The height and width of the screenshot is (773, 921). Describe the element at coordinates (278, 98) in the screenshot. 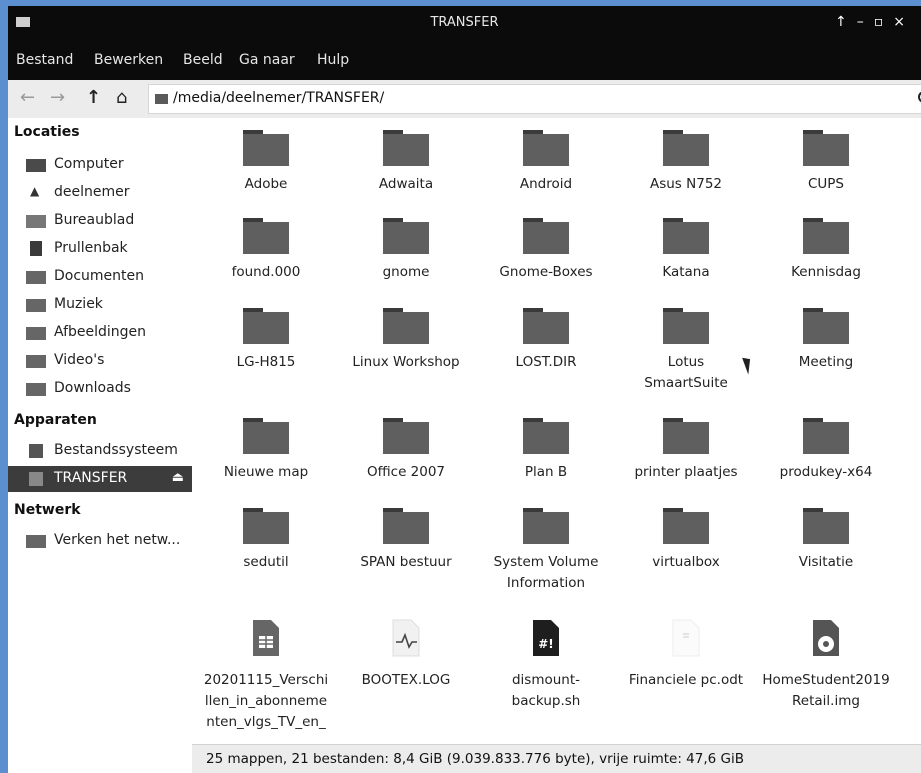

I see `location-path: /media/deelnemer/TRANSFER/` at that location.